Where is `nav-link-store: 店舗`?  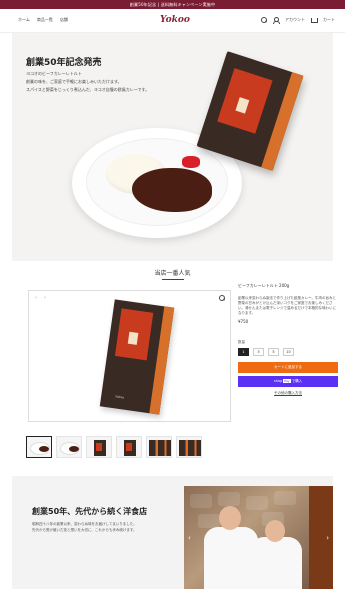 nav-link-store: 店舗 is located at coordinates (64, 20).